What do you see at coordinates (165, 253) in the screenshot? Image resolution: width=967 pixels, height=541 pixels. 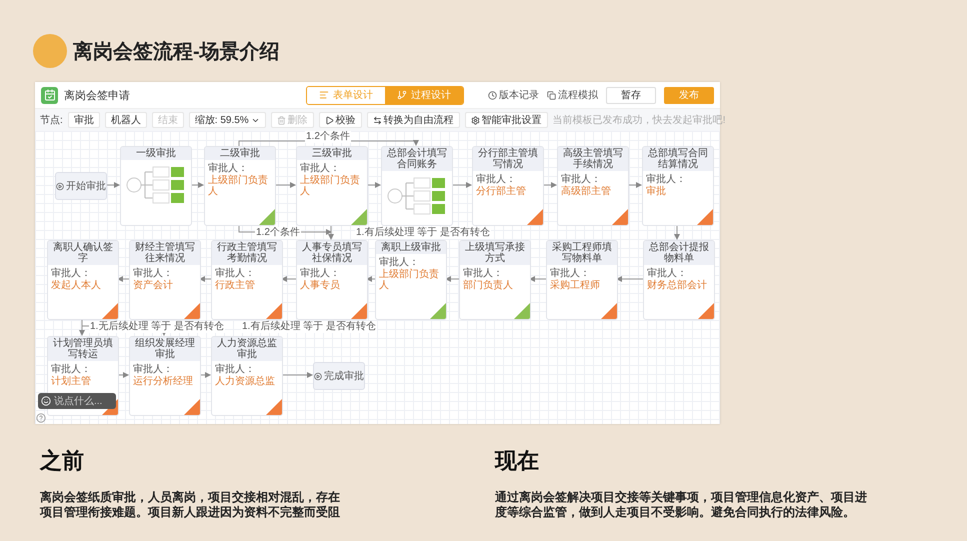 I see `node-title: 财经主管填写往来情况` at bounding box center [165, 253].